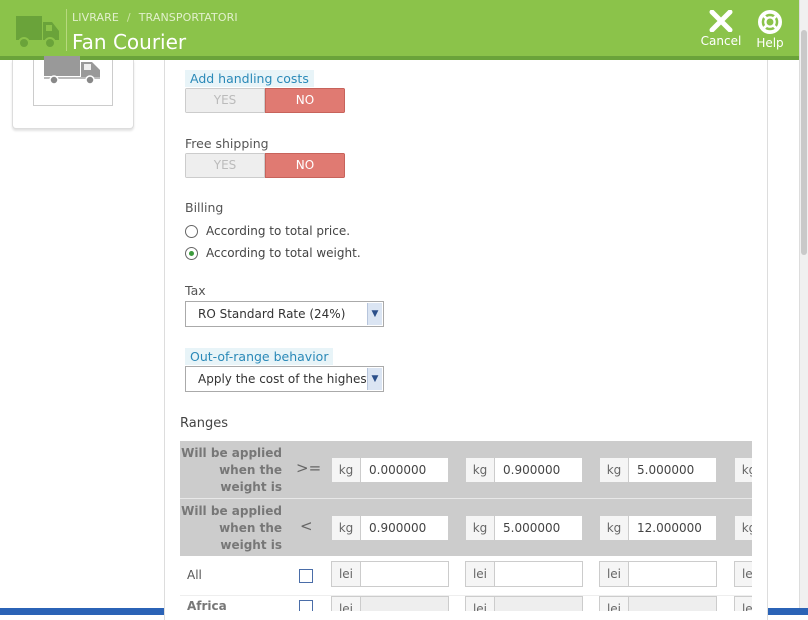 The height and width of the screenshot is (620, 808). I want to click on header-divider, so click(66, 30).